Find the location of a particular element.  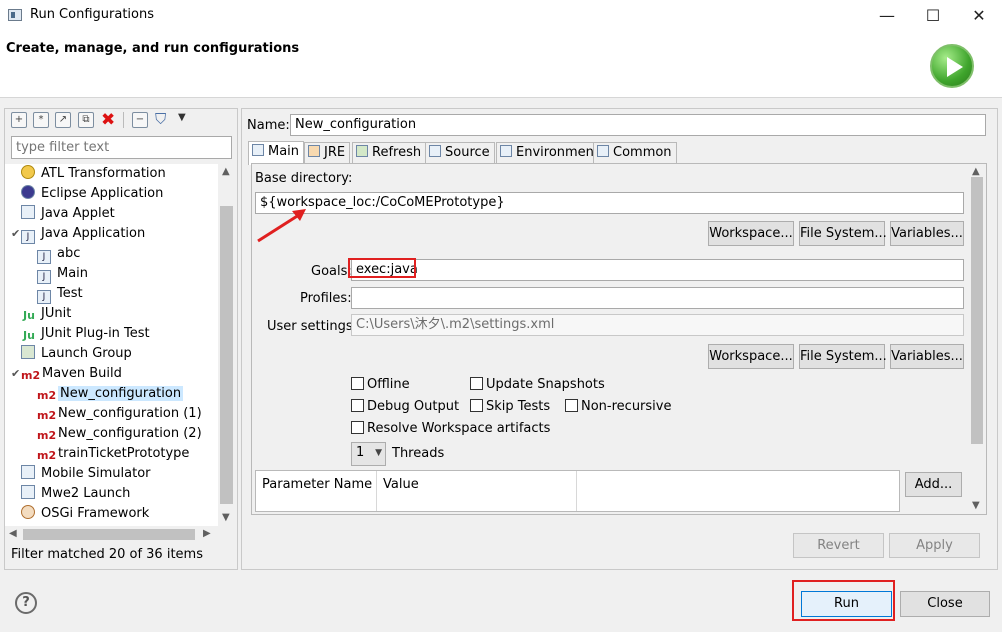

tab-jre: JRE is located at coordinates (327, 153).